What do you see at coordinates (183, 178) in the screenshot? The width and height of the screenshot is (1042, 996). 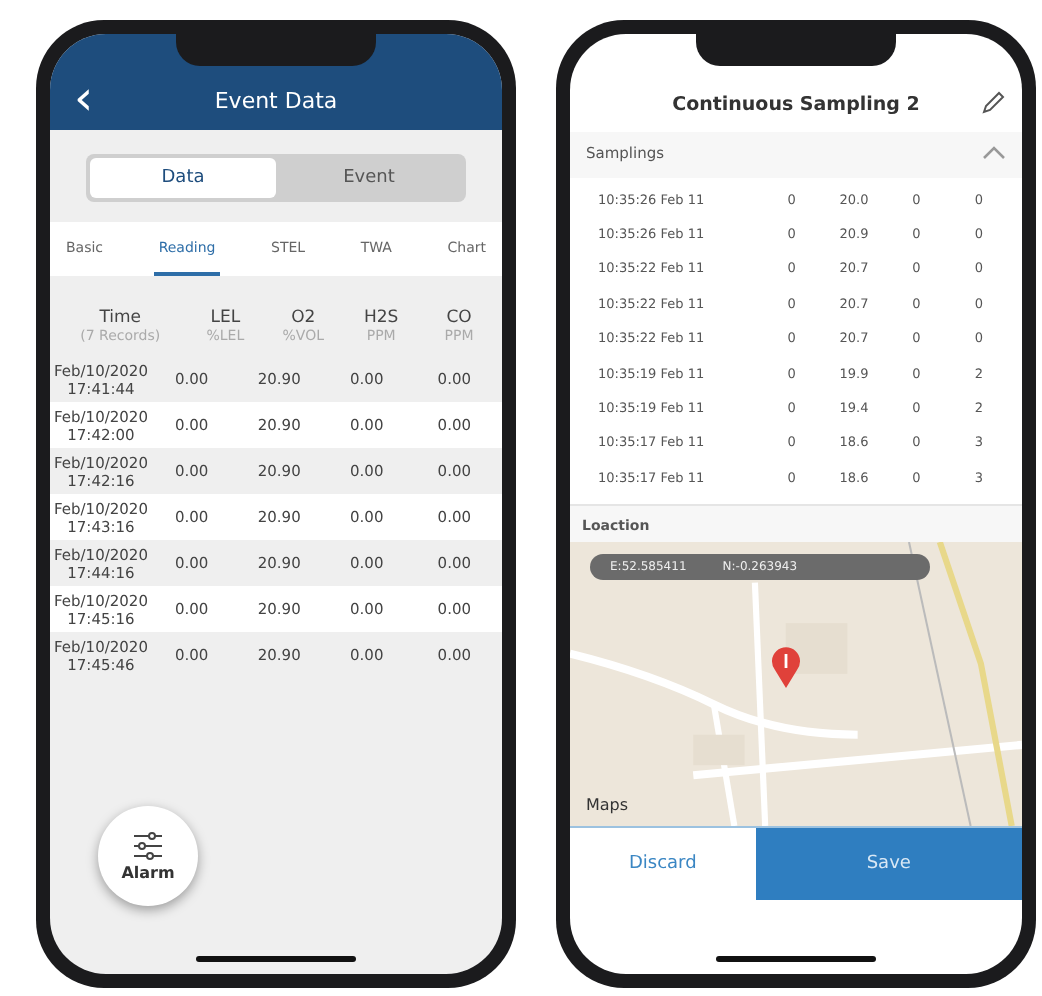 I see `segment-tab: Data` at bounding box center [183, 178].